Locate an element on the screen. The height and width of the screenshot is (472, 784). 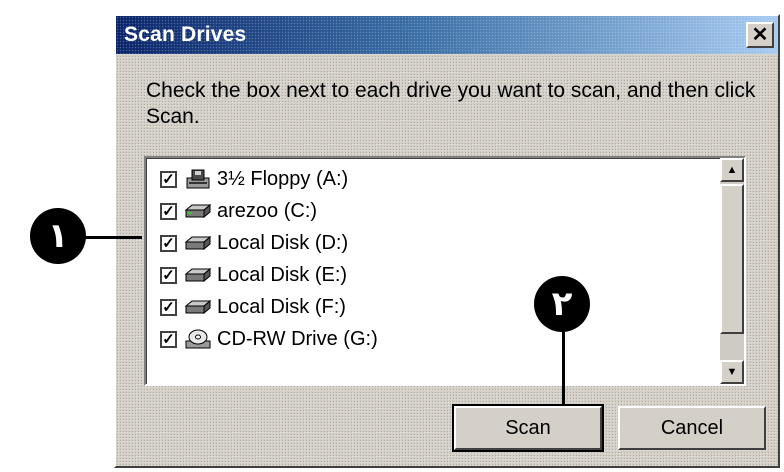
drive-label-e: Local Disk (E:) is located at coordinates (282, 274).